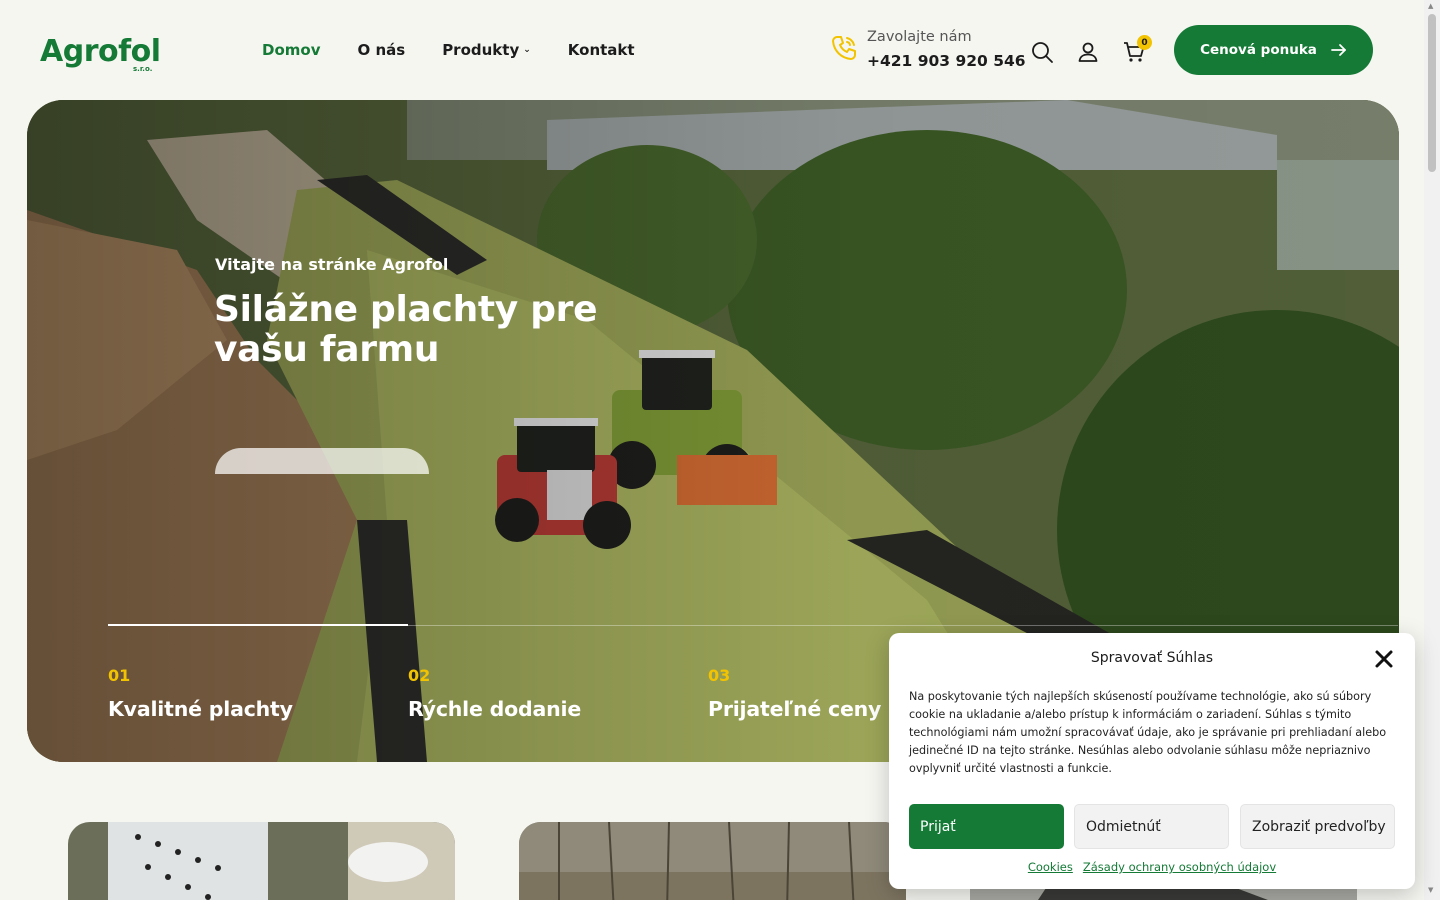  Describe the element at coordinates (946, 49) in the screenshot. I see `phone-contact: Zavolajte nám +421 903 920 546` at that location.